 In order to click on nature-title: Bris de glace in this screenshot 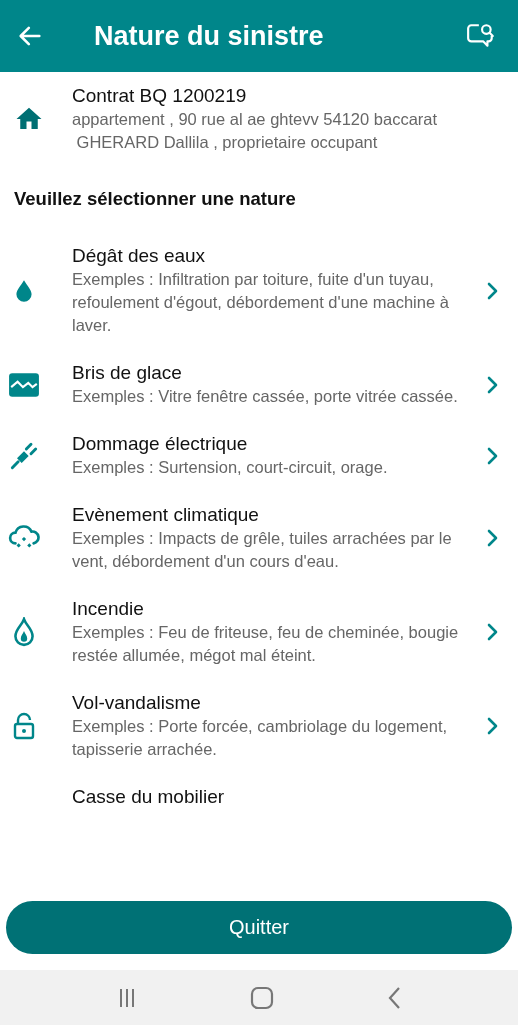, I will do `click(272, 373)`.